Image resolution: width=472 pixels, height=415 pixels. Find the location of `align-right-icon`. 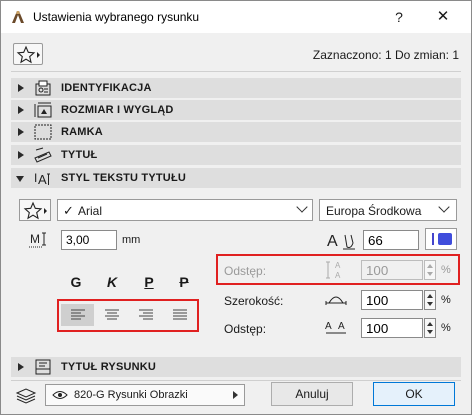

align-right-icon is located at coordinates (146, 314).